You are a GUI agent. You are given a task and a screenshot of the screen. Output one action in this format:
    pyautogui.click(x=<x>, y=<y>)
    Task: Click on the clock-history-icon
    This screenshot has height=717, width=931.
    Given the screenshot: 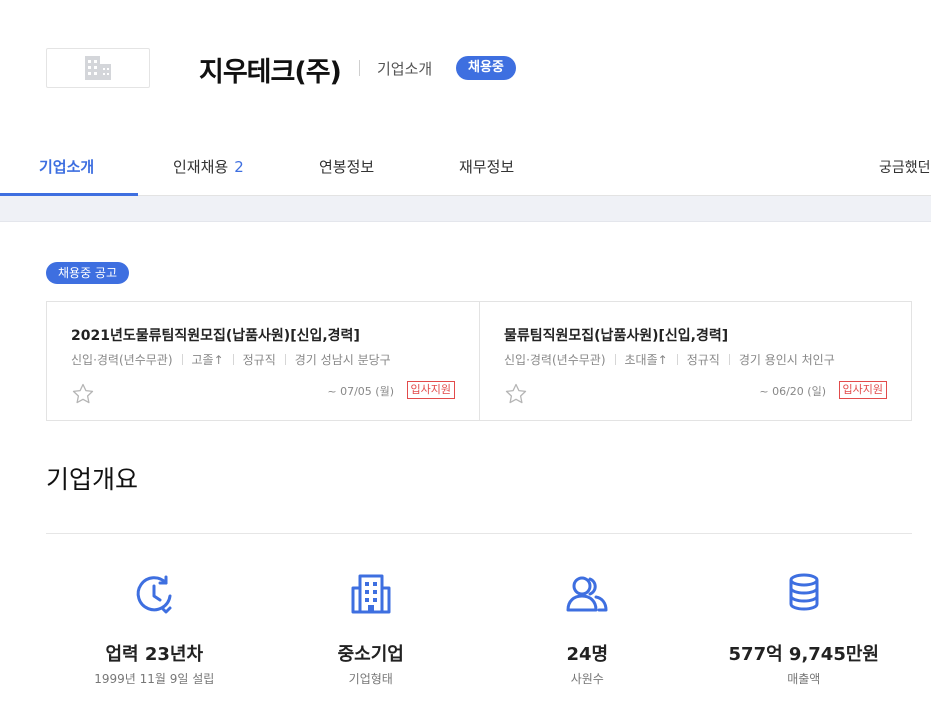 What is the action you would take?
    pyautogui.click(x=154, y=594)
    